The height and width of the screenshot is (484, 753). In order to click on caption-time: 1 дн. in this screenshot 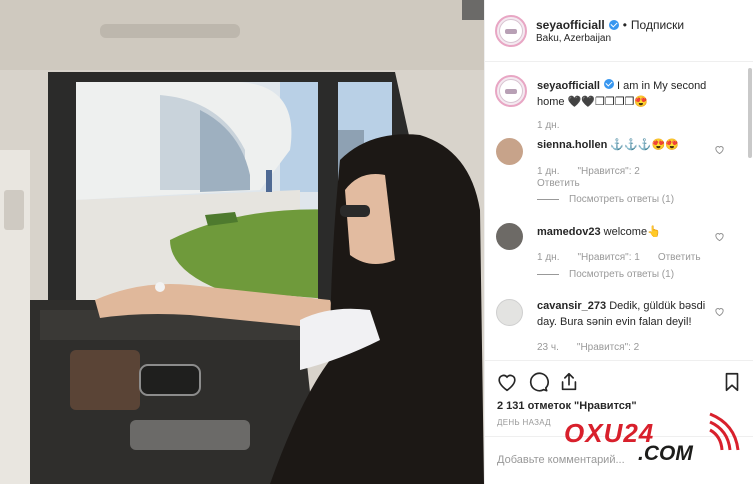, I will do `click(548, 125)`.